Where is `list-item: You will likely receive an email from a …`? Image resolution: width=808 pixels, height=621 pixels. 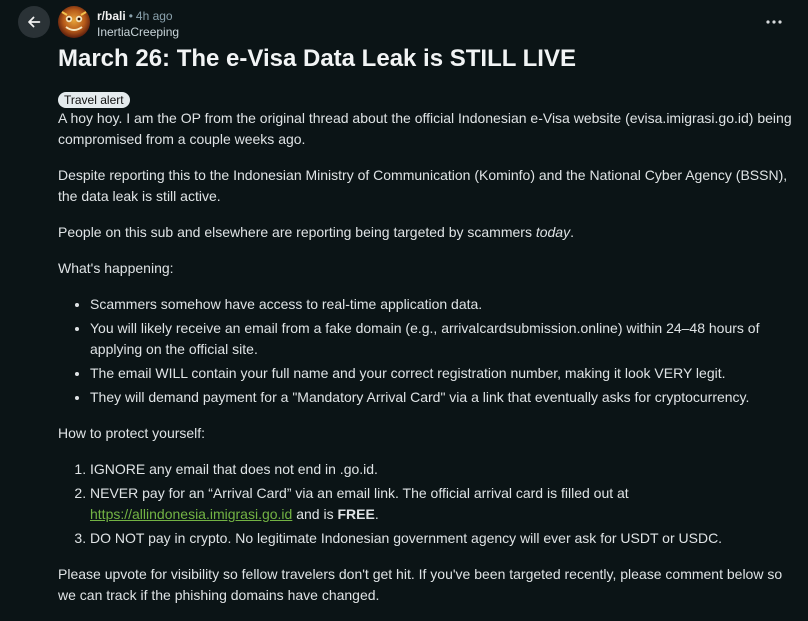 list-item: You will likely receive an email from a … is located at coordinates (444, 339).